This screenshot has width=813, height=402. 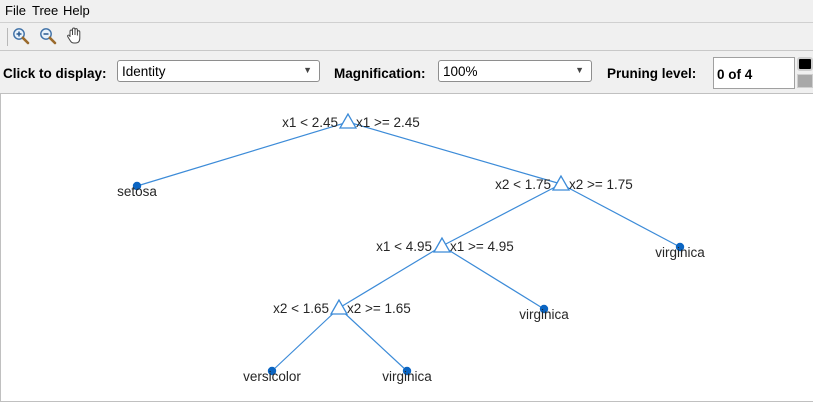 What do you see at coordinates (805, 81) in the screenshot?
I see `prune-decrease-button` at bounding box center [805, 81].